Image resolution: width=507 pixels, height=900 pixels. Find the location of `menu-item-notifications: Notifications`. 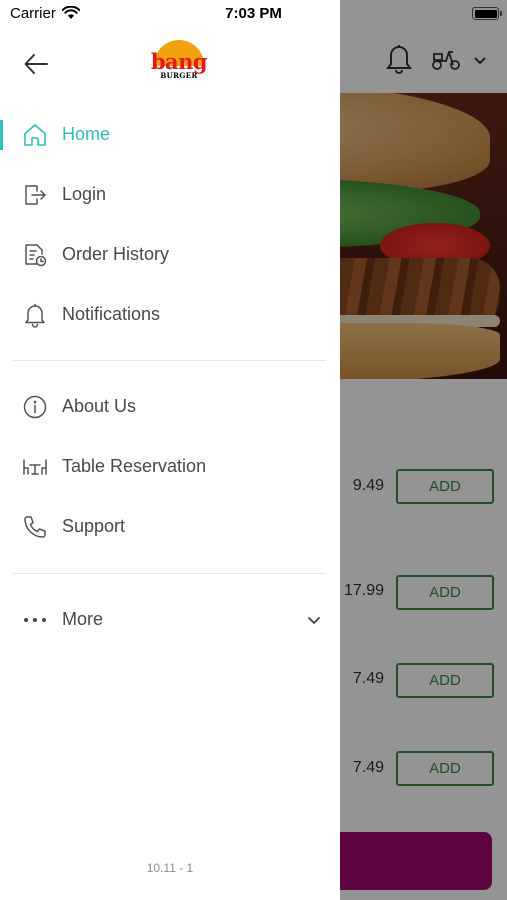

menu-item-notifications: Notifications is located at coordinates (170, 315).